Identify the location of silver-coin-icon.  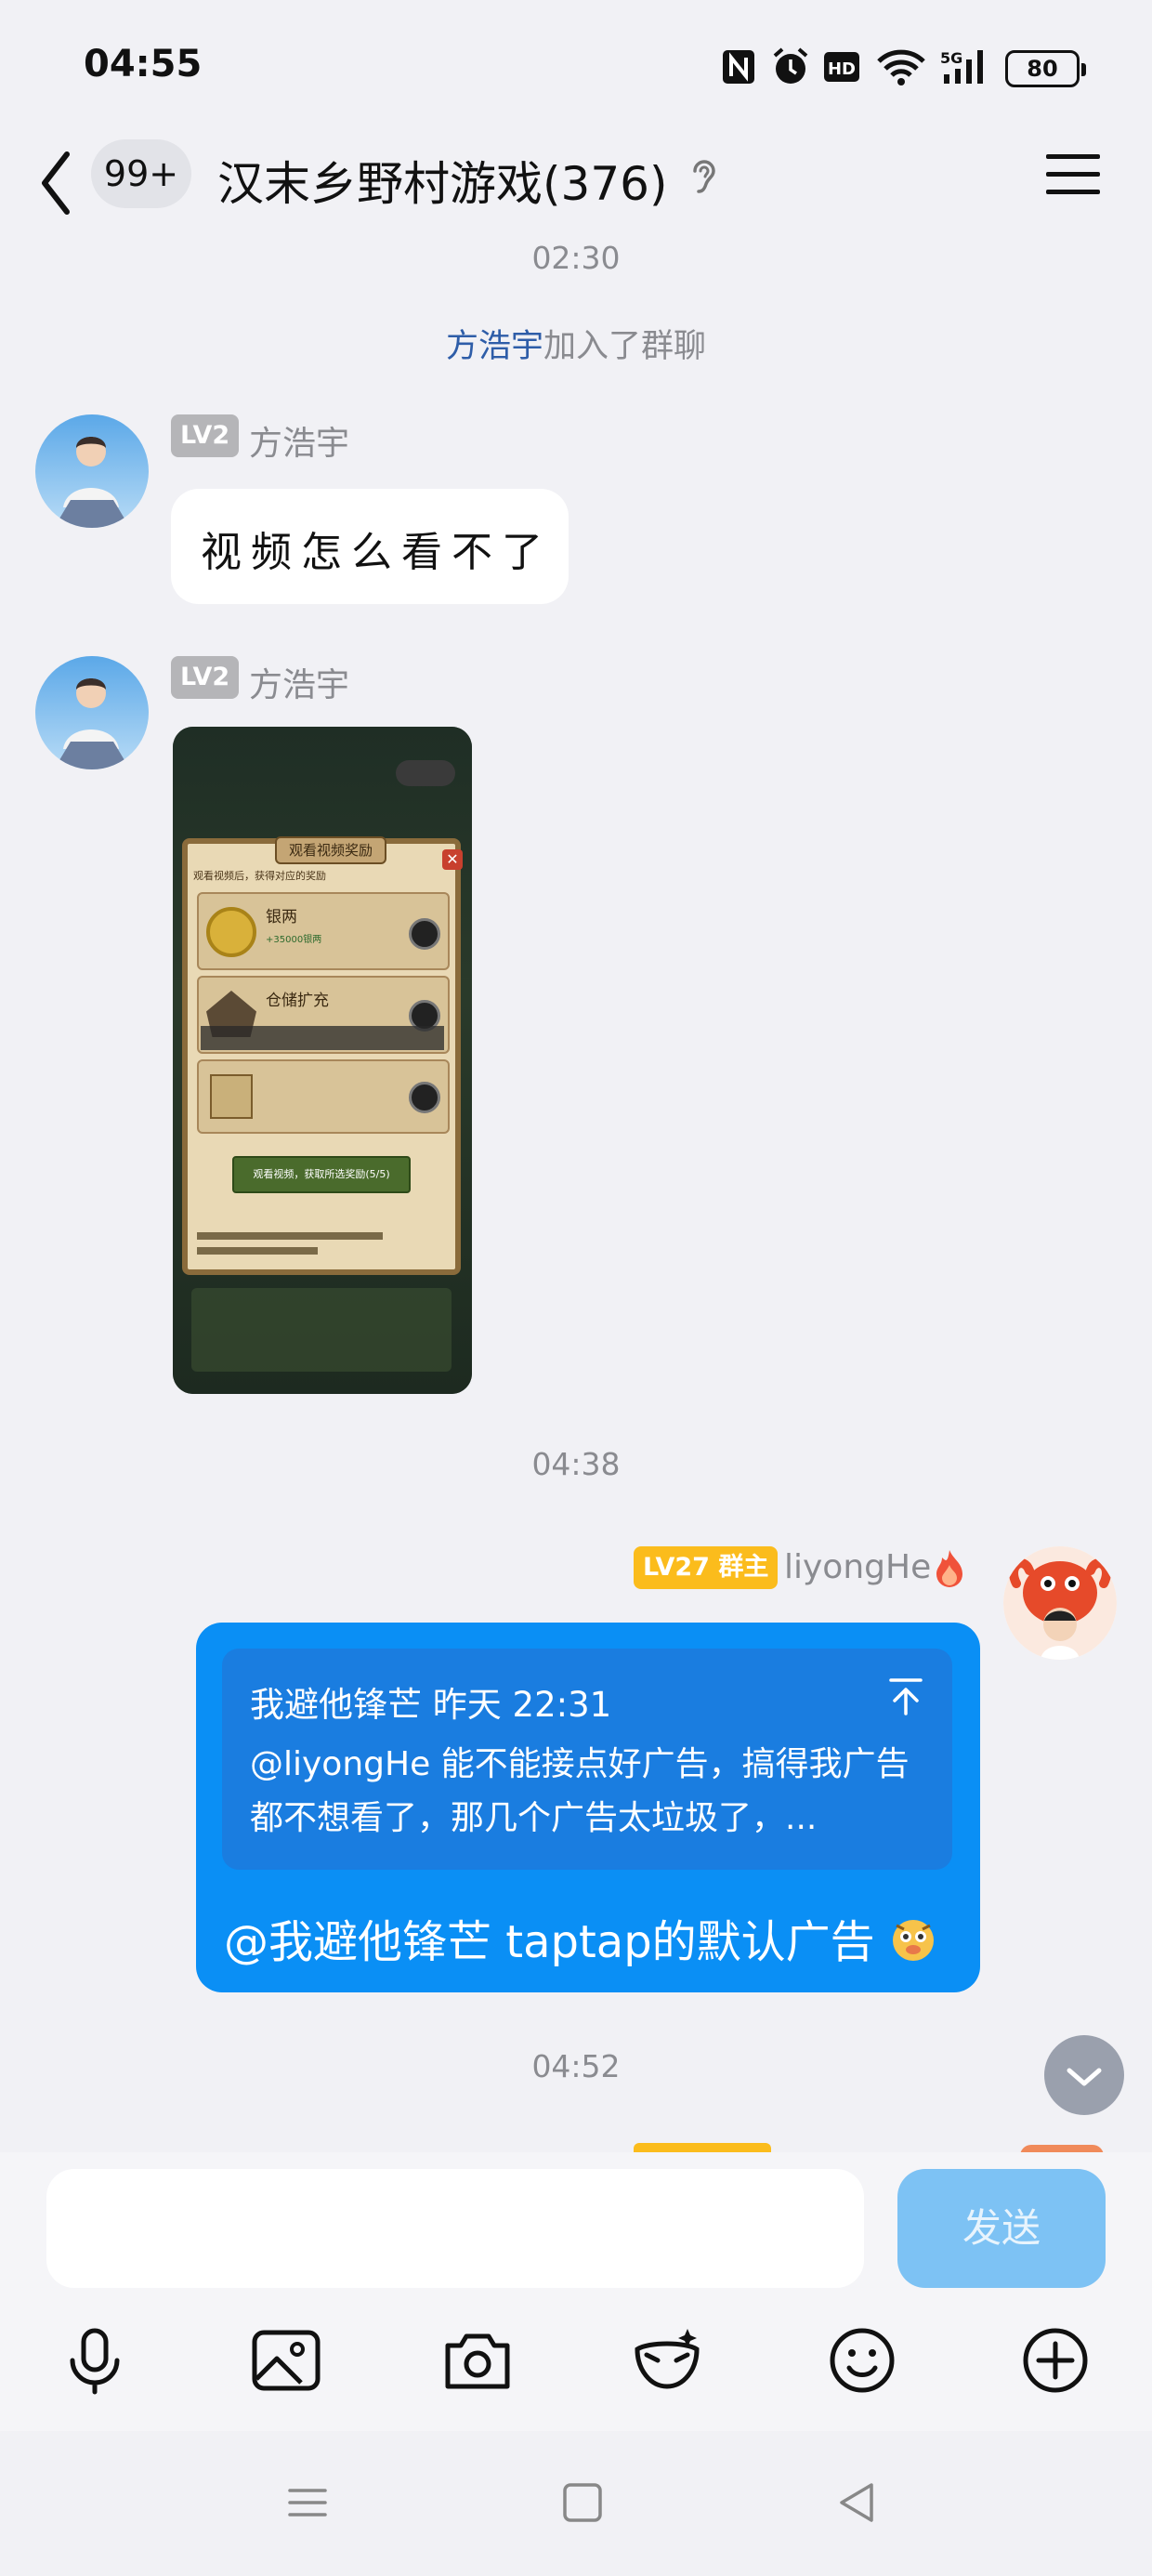
(231, 932).